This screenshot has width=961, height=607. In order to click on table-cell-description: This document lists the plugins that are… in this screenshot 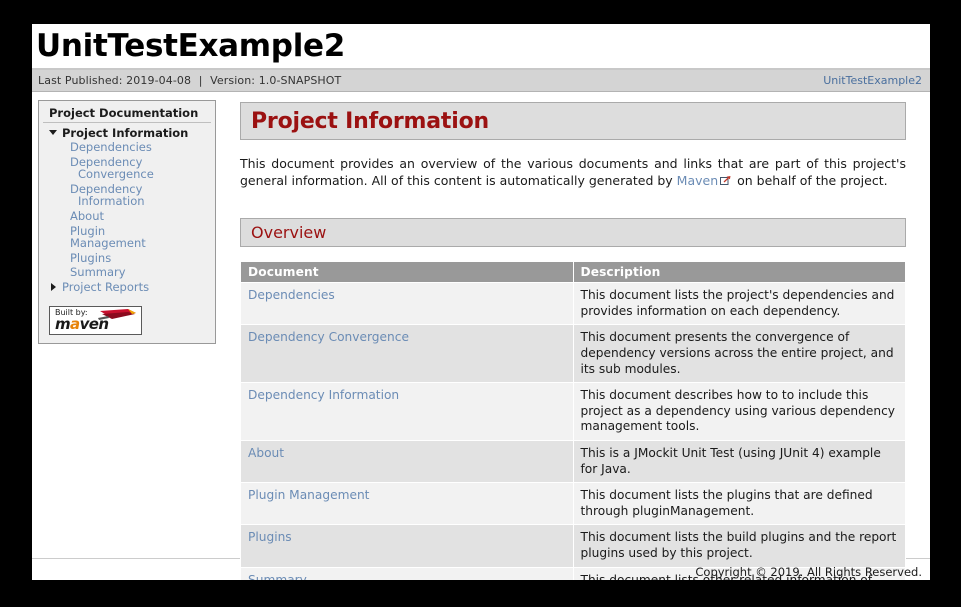, I will do `click(739, 504)`.